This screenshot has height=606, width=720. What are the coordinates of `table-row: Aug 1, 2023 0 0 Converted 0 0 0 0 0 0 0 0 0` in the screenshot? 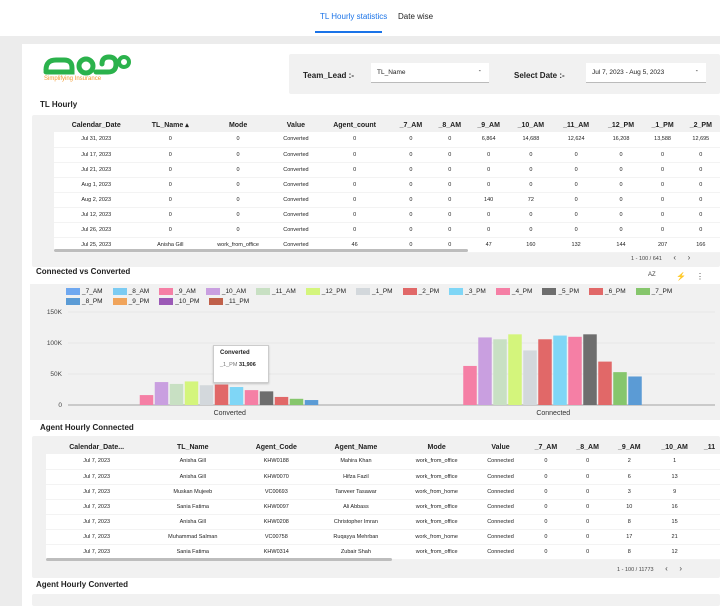 It's located at (387, 185).